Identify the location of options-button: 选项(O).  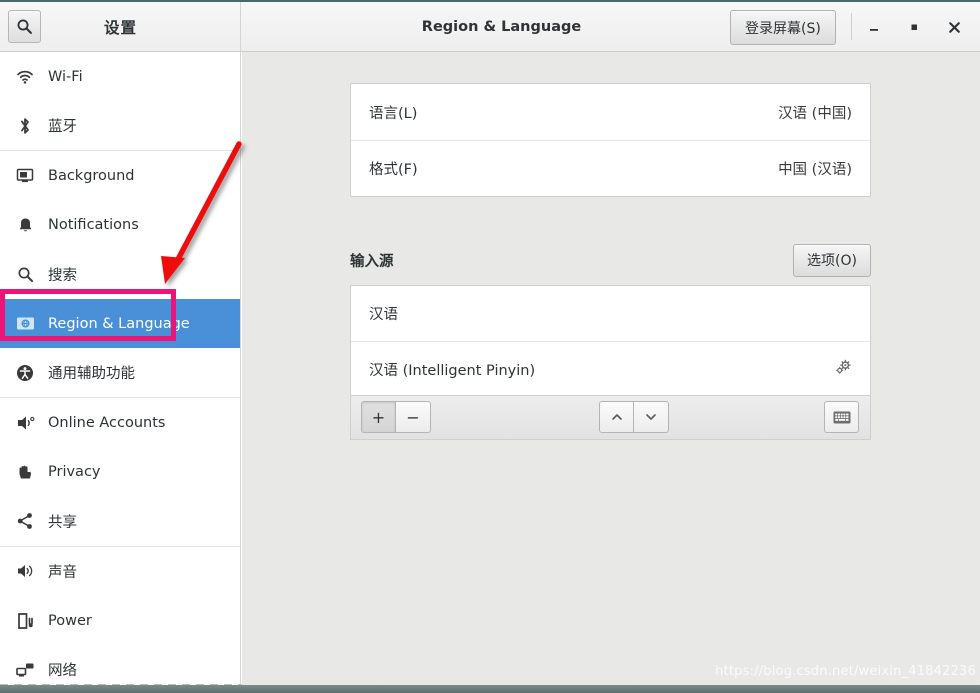
(832, 260).